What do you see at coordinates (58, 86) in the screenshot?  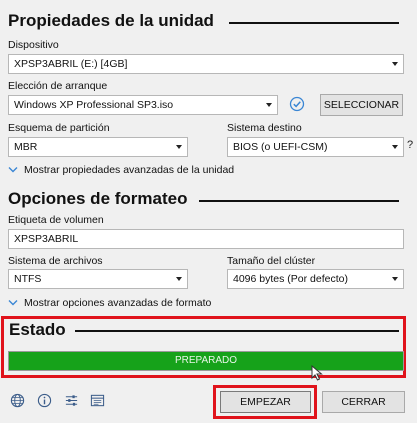 I see `boot-selection-label: Elección de arranque` at bounding box center [58, 86].